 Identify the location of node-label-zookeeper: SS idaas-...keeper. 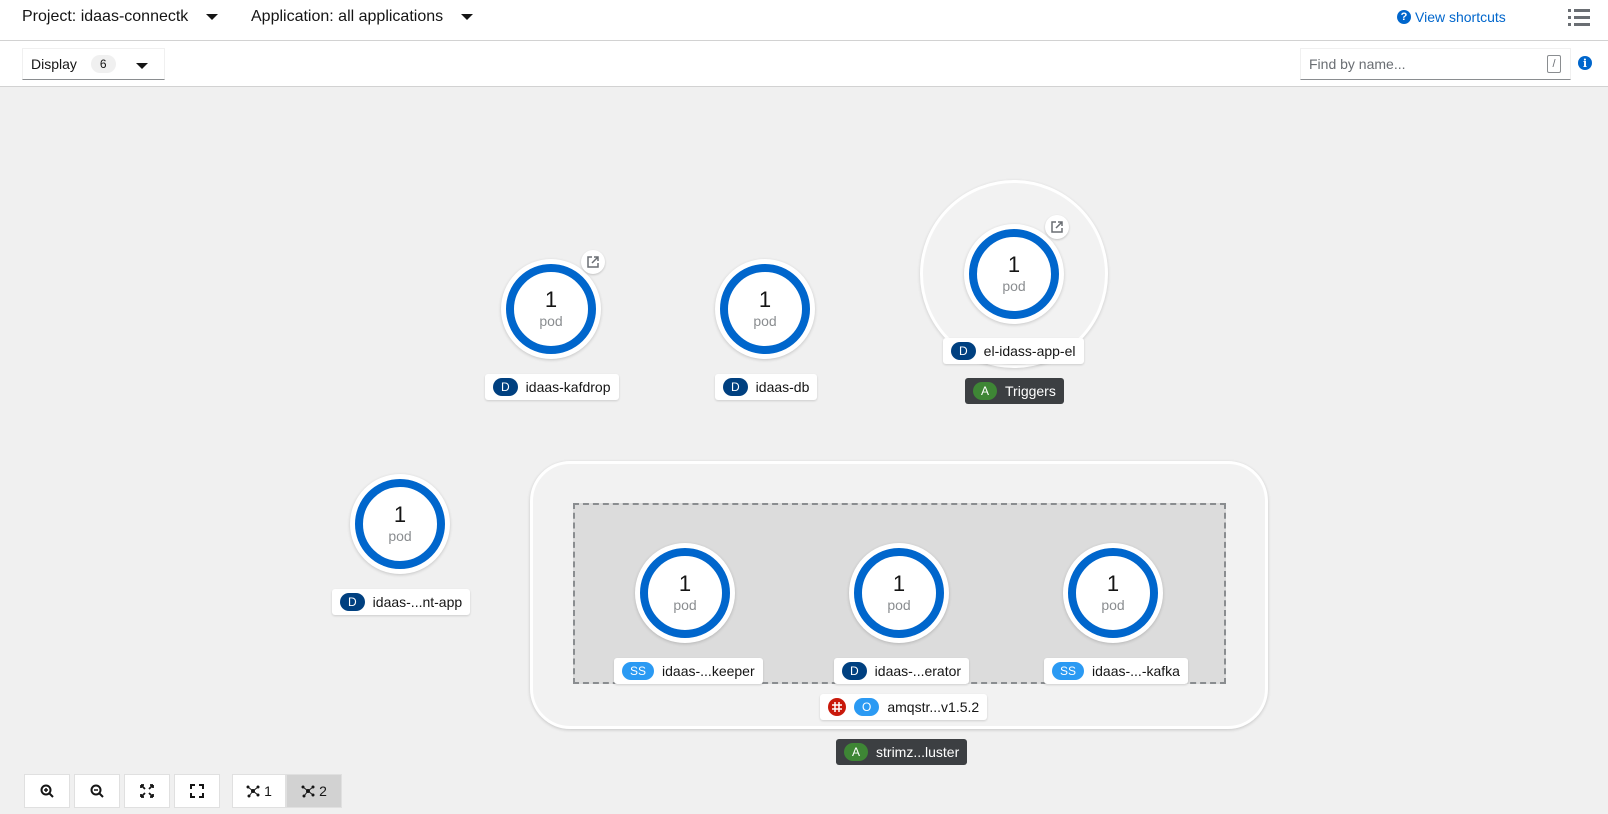
(688, 671).